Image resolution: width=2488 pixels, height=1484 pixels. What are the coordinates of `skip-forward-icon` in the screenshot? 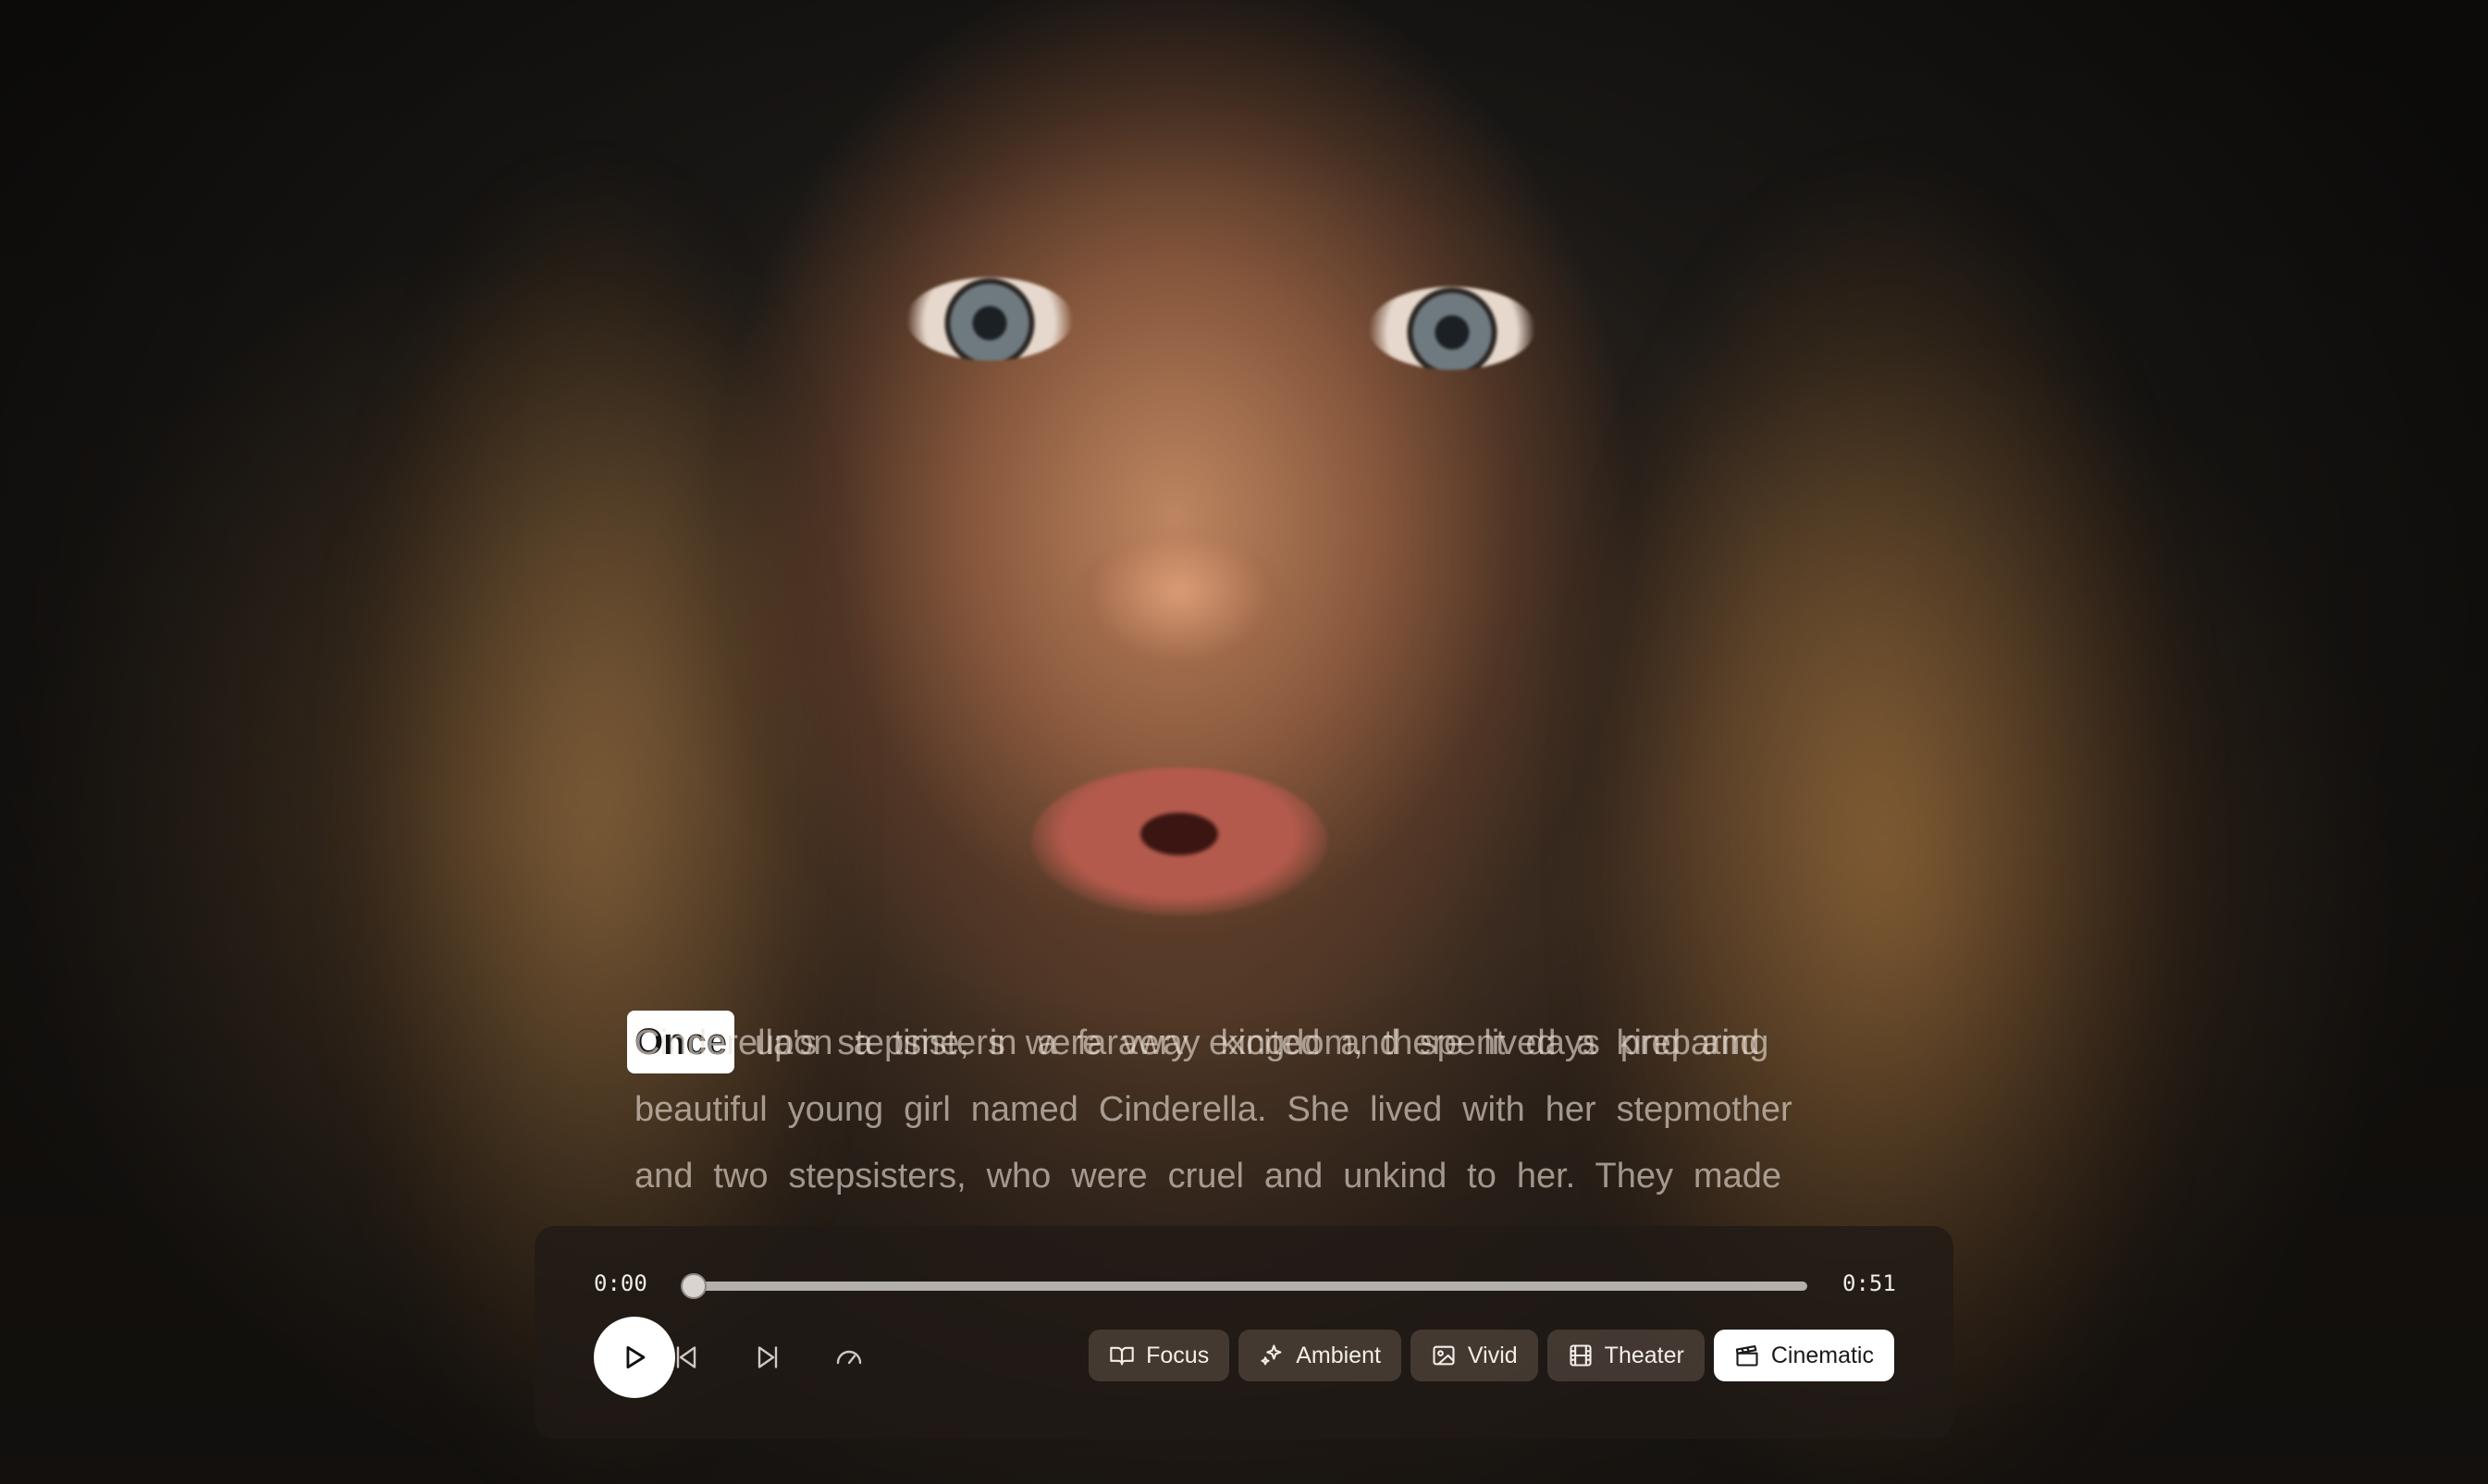 It's located at (767, 1357).